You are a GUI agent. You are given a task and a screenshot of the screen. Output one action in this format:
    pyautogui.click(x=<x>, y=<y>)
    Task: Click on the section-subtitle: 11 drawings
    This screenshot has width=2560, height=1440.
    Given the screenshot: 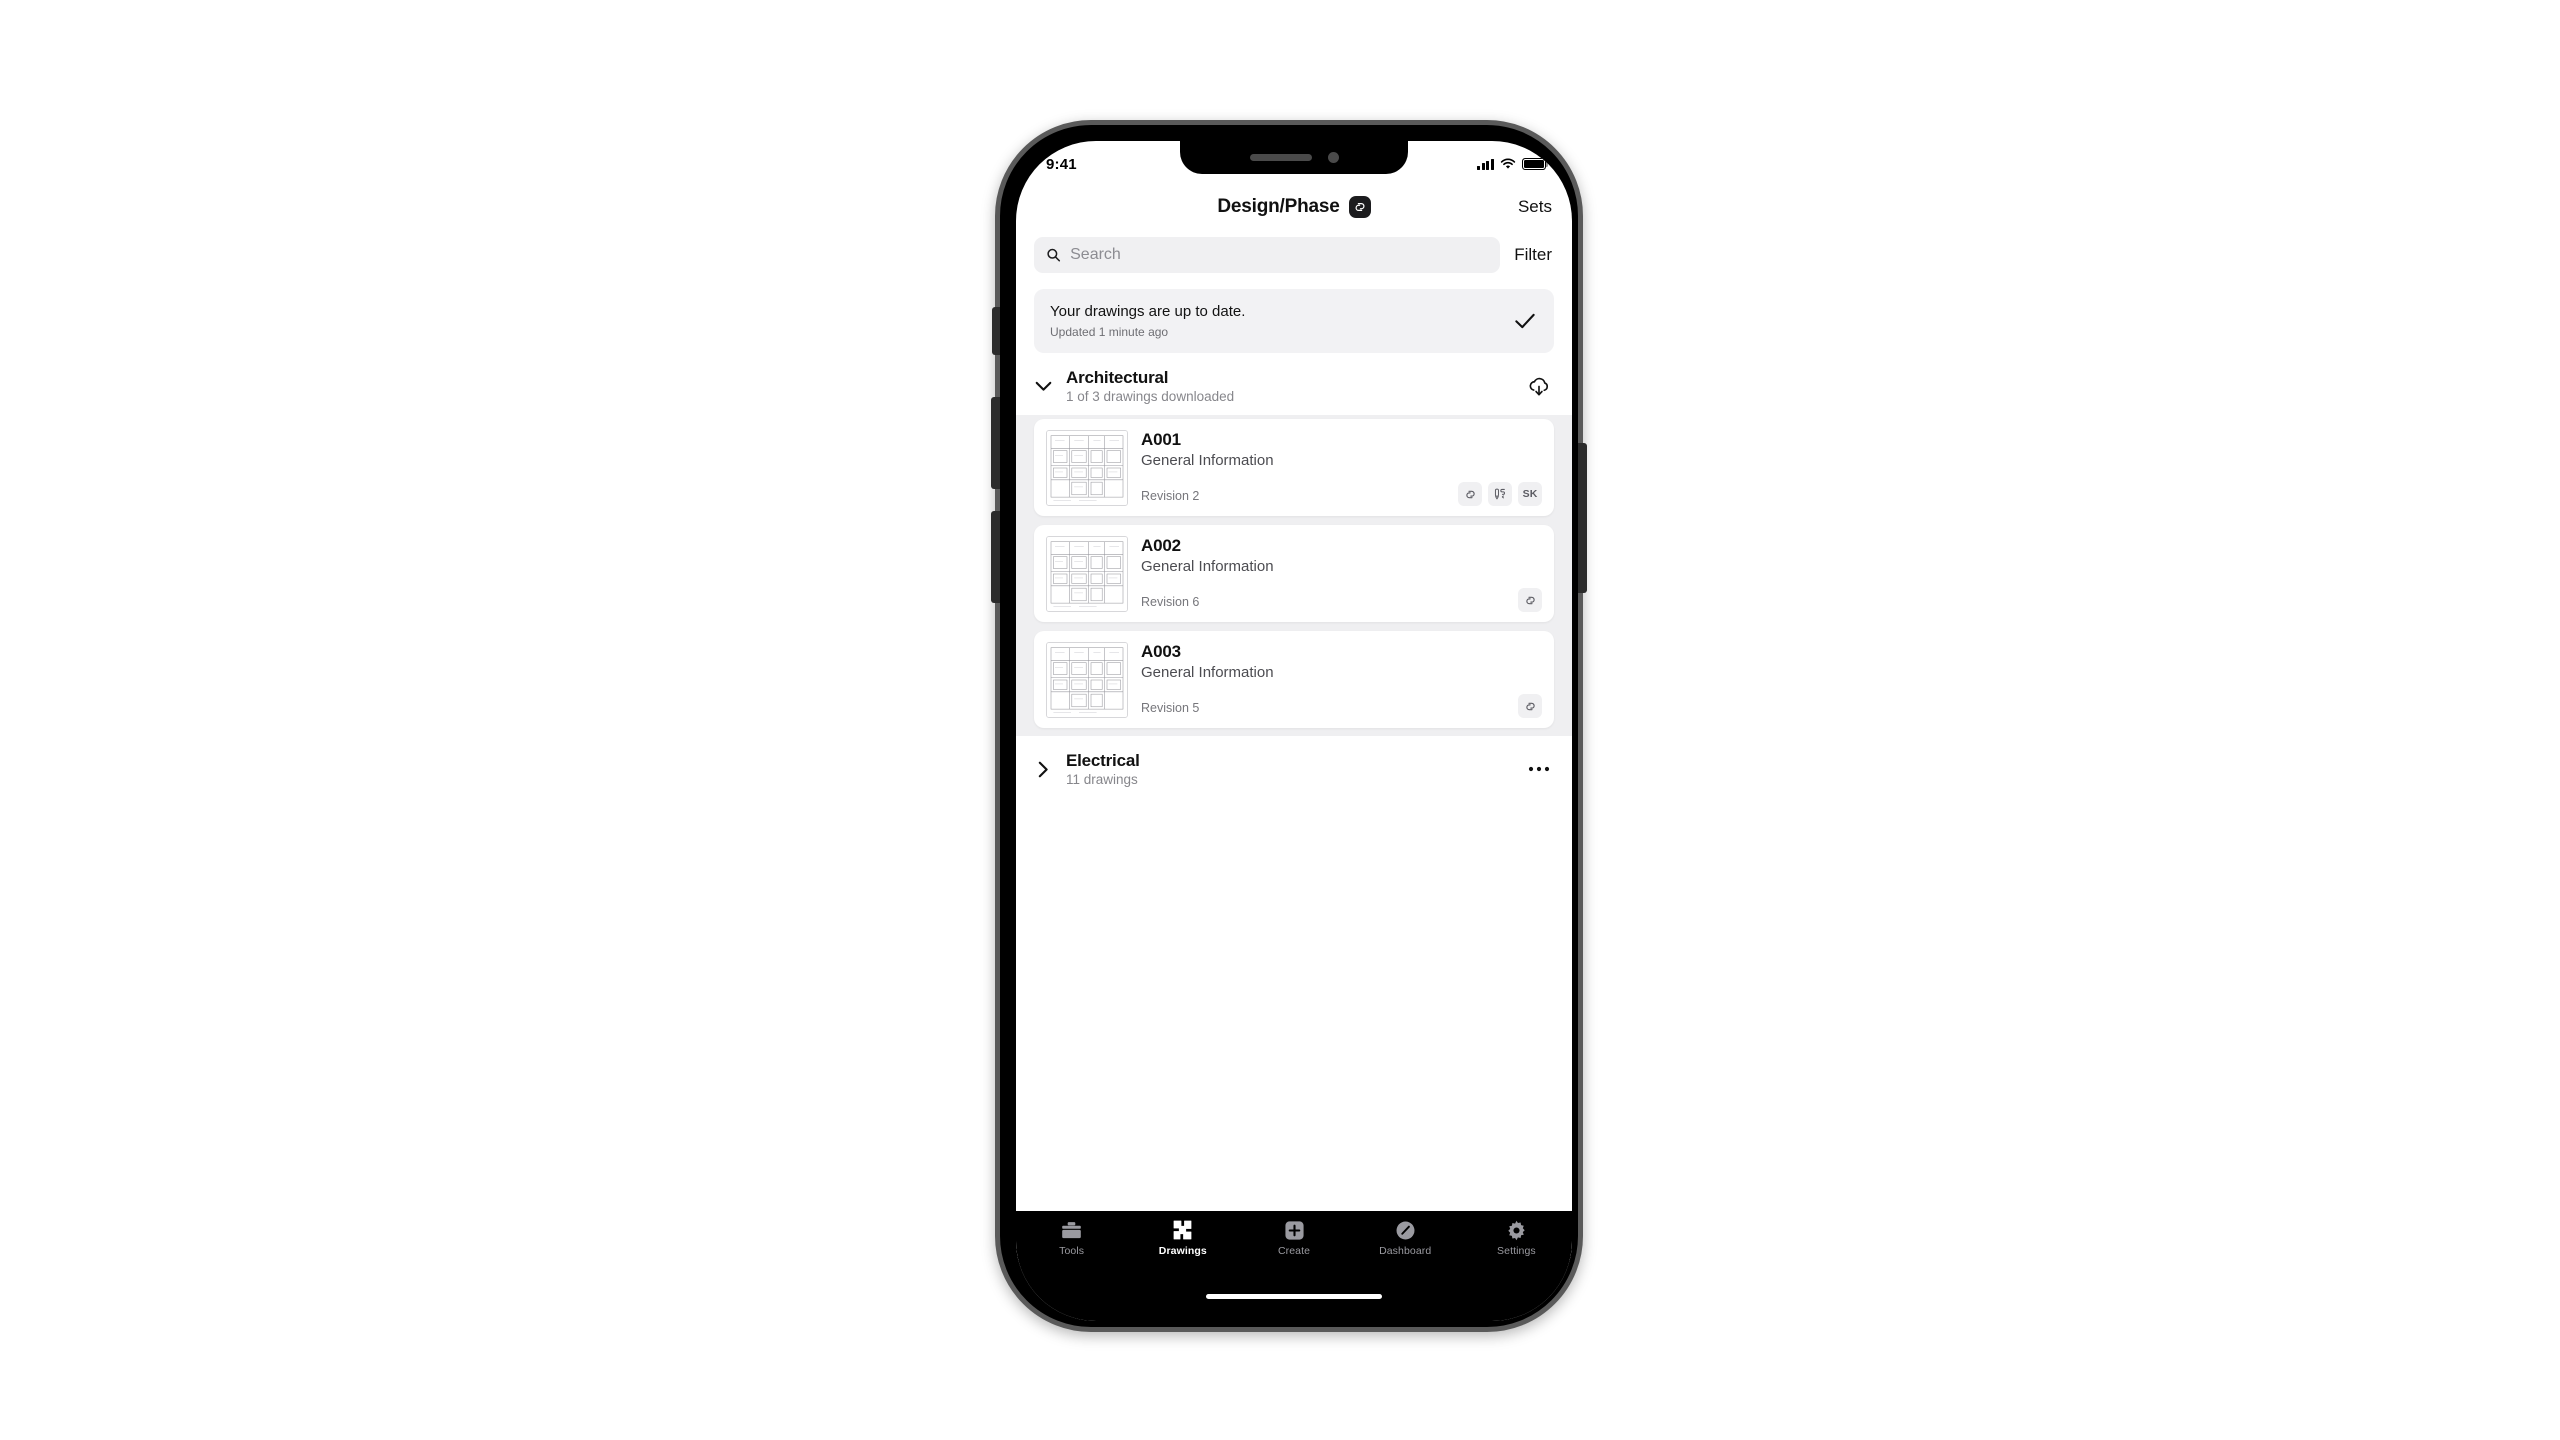 What is the action you would take?
    pyautogui.click(x=1102, y=780)
    